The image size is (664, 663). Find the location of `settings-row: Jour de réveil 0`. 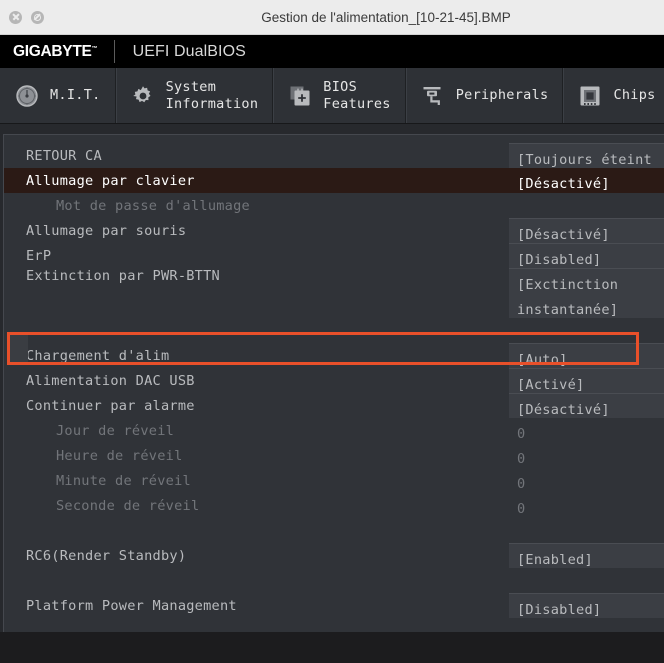

settings-row: Jour de réveil 0 is located at coordinates (334, 430).